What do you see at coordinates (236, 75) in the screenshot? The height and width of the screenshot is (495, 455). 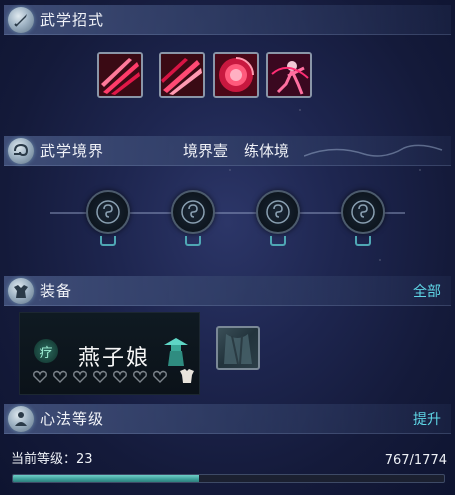 I see `rose-swirl-skill-icon` at bounding box center [236, 75].